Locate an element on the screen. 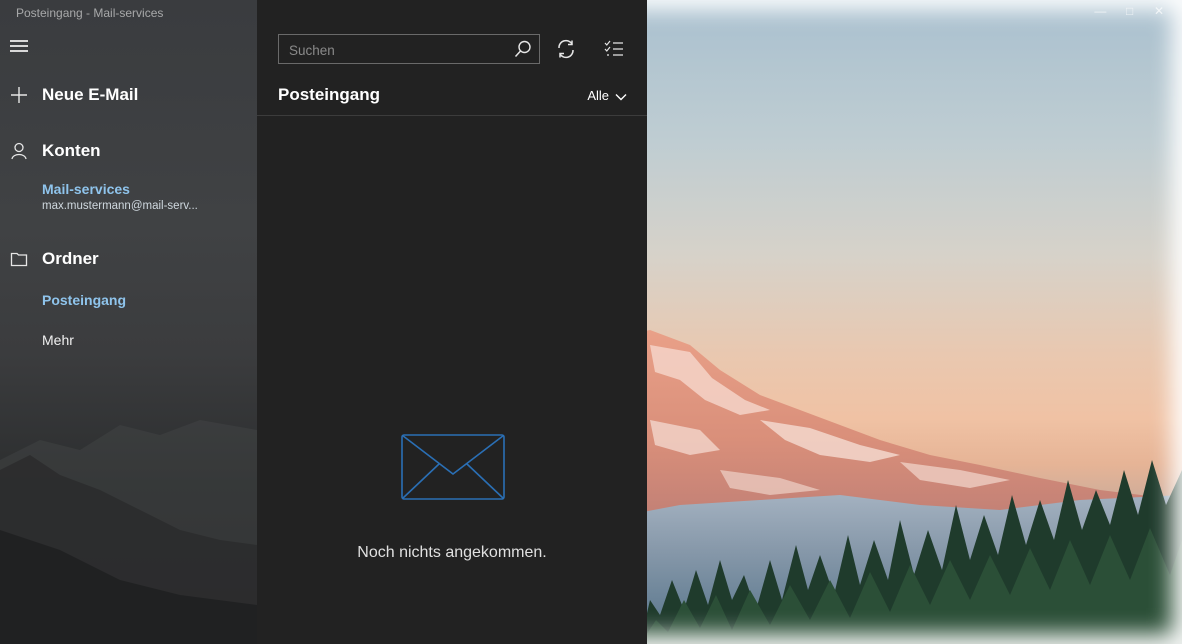 This screenshot has width=1182, height=644. divider is located at coordinates (452, 115).